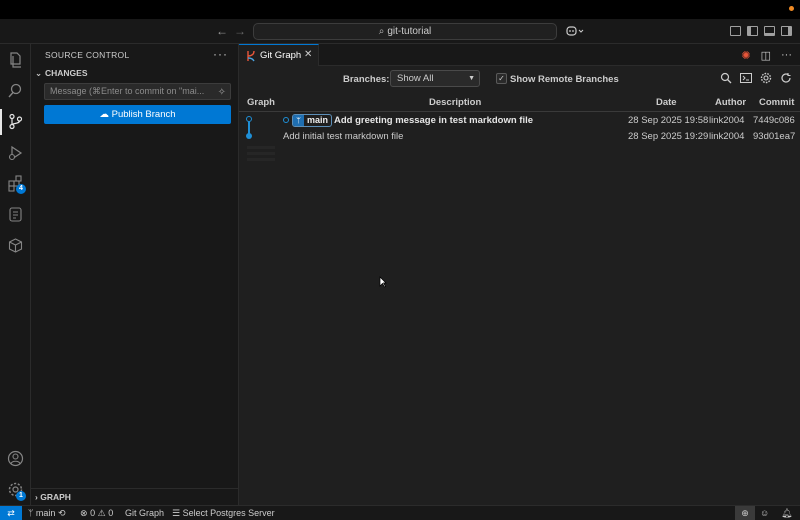 This screenshot has width=800, height=520. Describe the element at coordinates (769, 31) in the screenshot. I see `toggle-panel-icon` at that location.